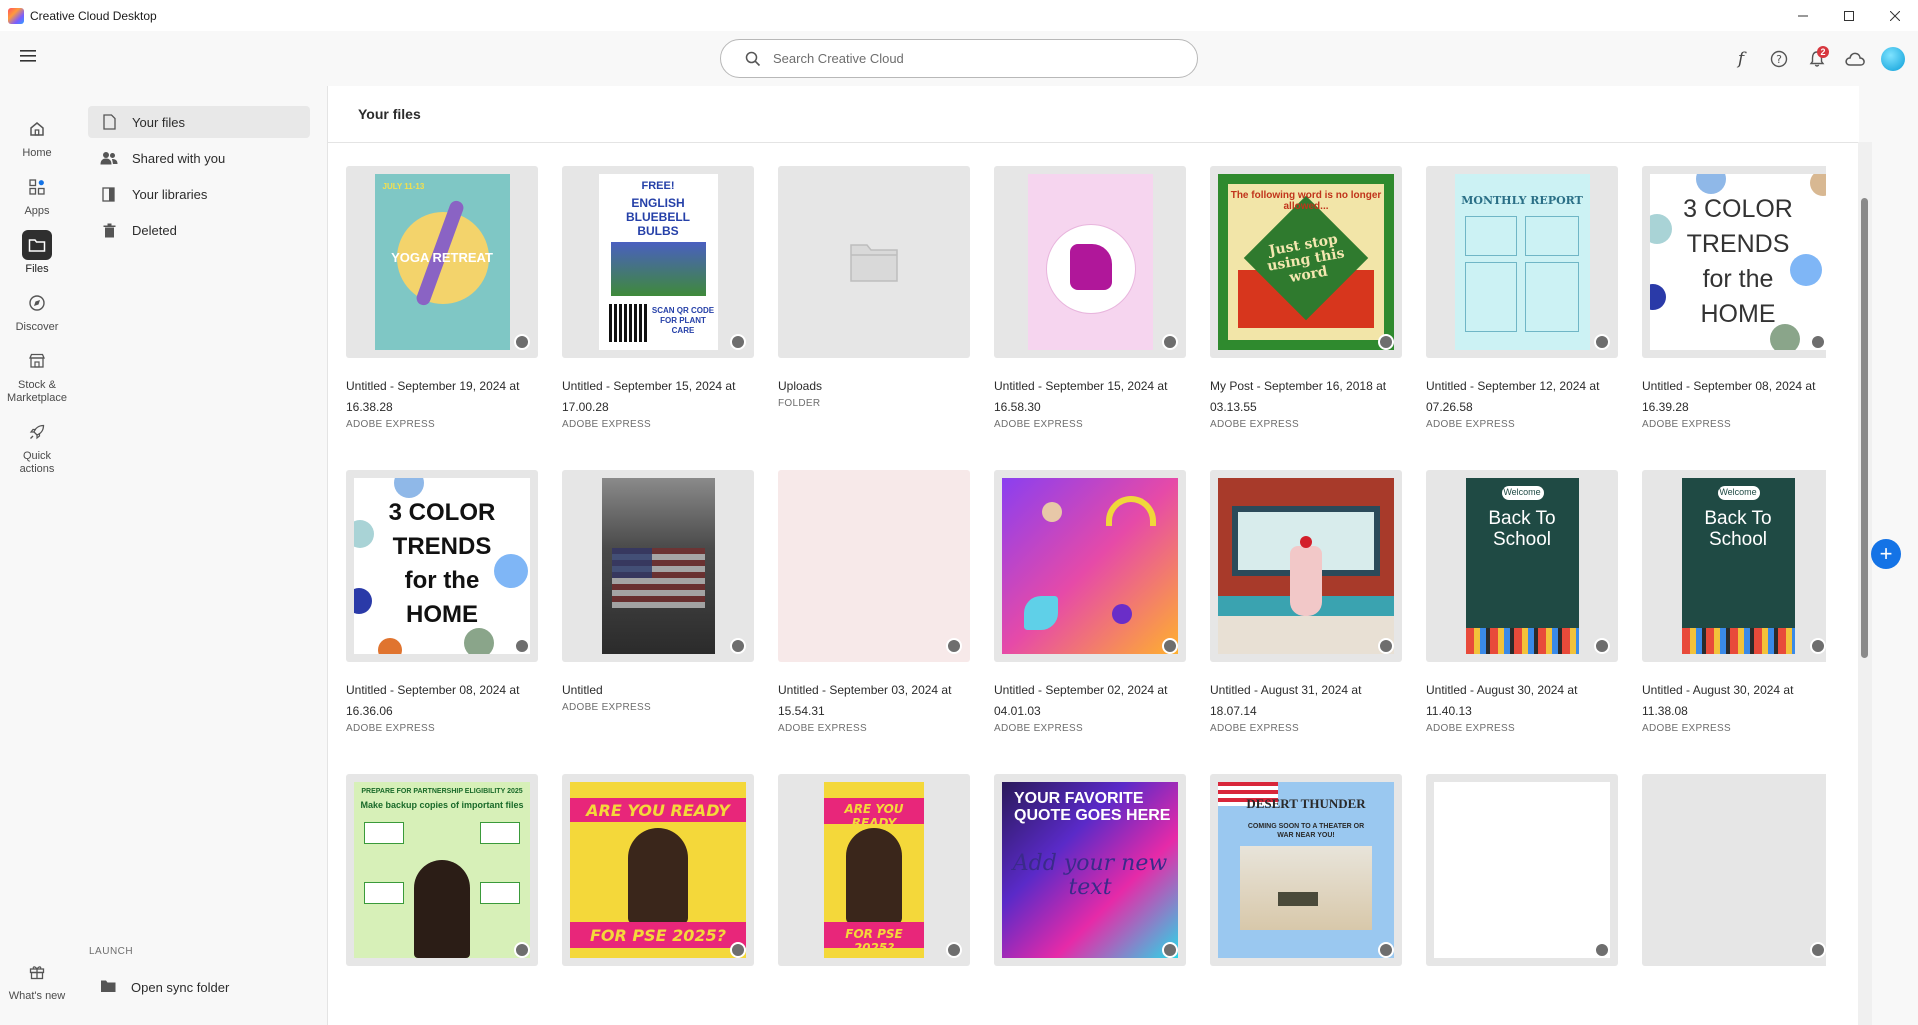 The image size is (1918, 1025). Describe the element at coordinates (37, 253) in the screenshot. I see `rail-item-files: Files` at that location.